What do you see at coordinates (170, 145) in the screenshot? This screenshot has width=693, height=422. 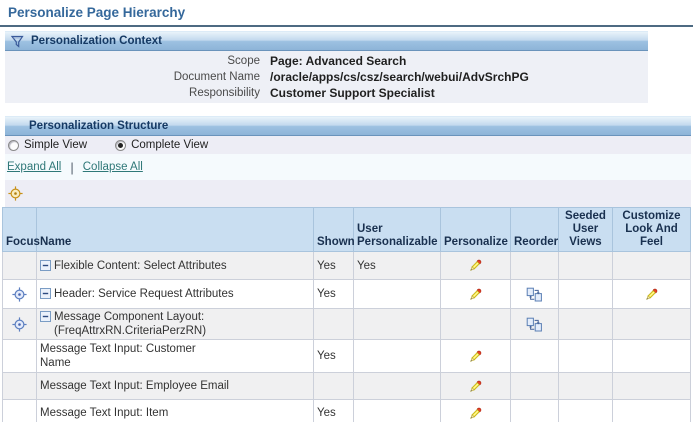 I see `complete-view-radio-label: Complete View` at bounding box center [170, 145].